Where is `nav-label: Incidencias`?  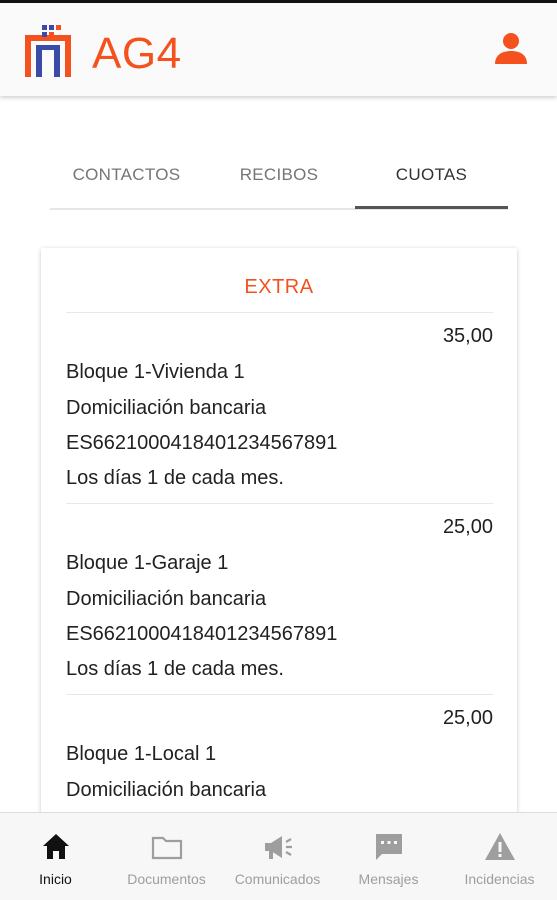 nav-label: Incidencias is located at coordinates (499, 879).